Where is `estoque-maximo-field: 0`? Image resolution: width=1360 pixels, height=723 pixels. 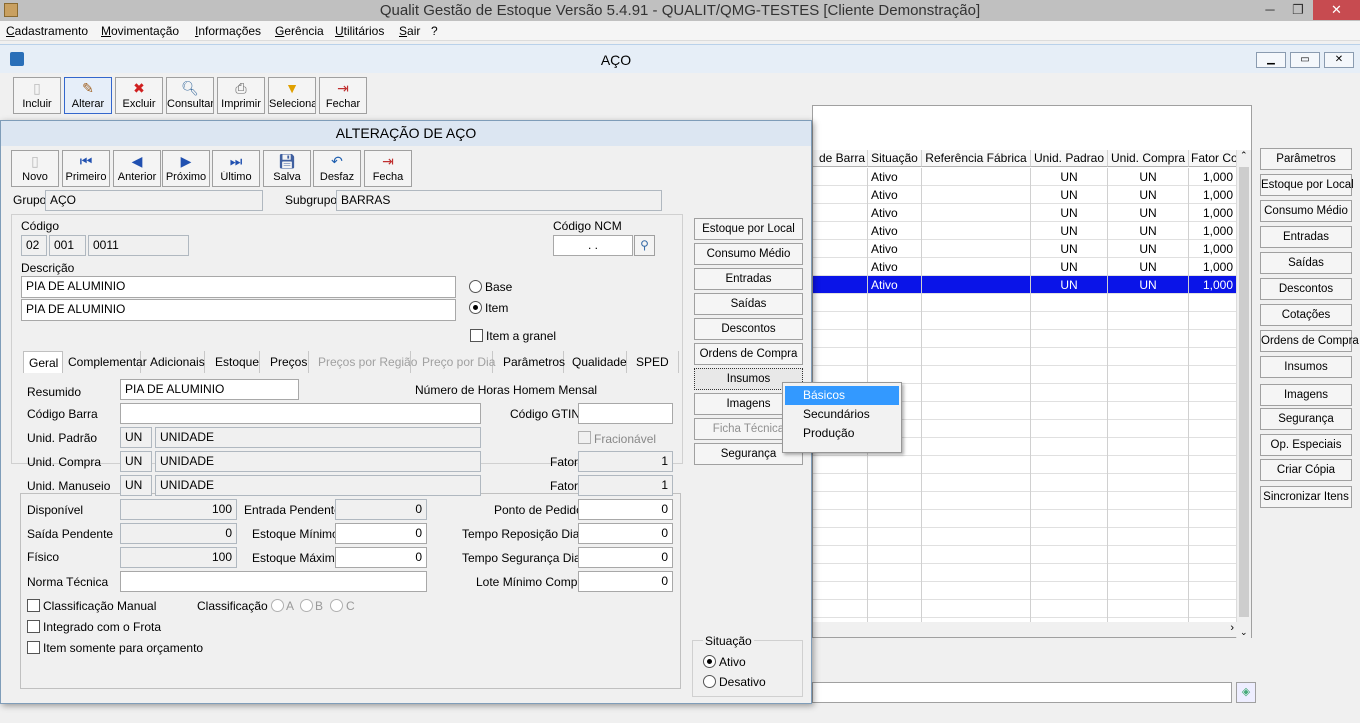 estoque-maximo-field: 0 is located at coordinates (381, 557).